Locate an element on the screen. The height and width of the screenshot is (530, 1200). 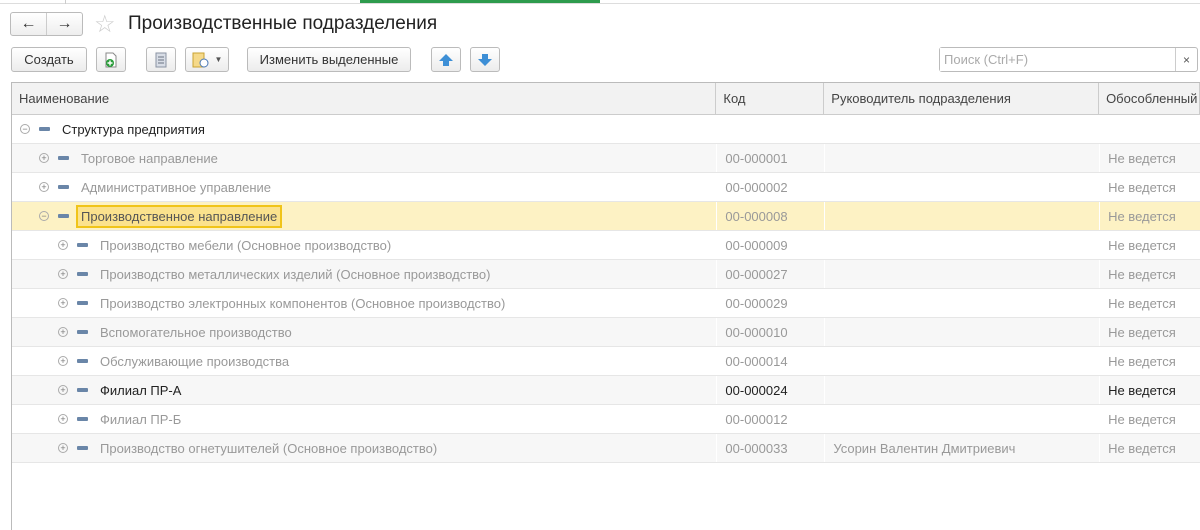
forward-button: → is located at coordinates (64, 24).